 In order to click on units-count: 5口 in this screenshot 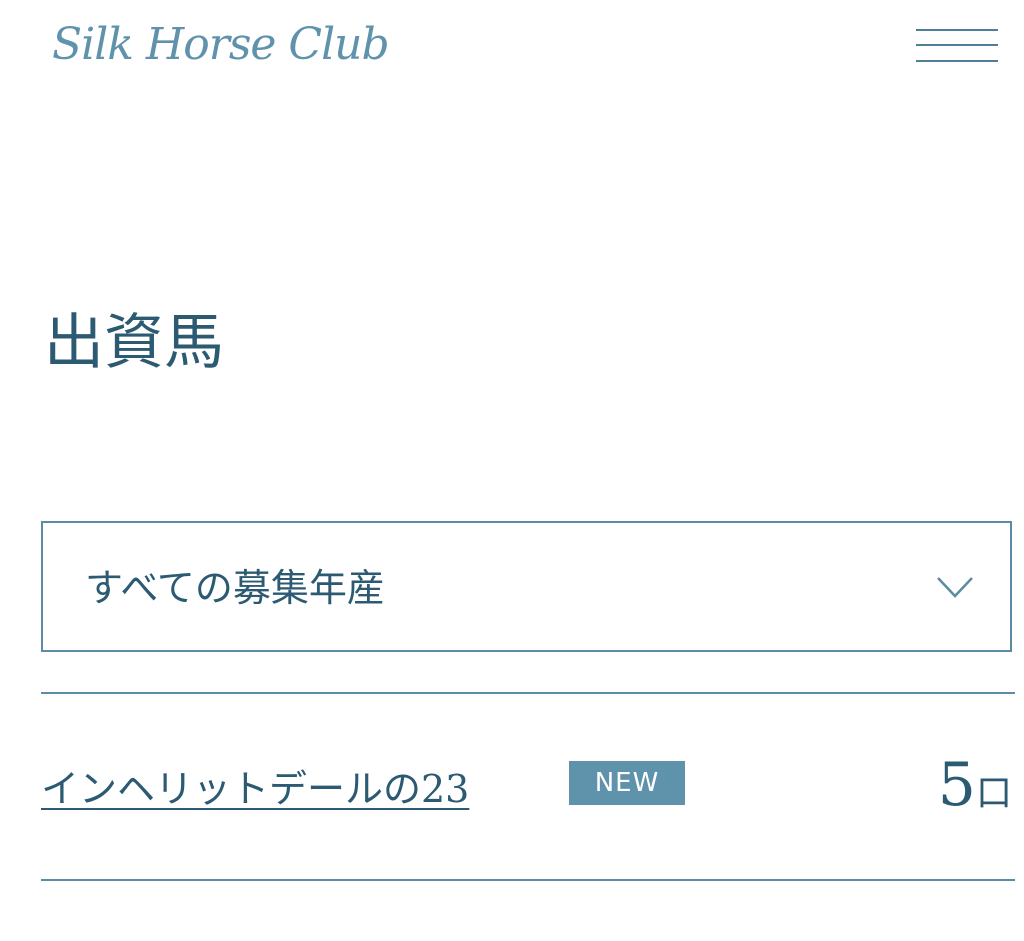, I will do `click(975, 792)`.